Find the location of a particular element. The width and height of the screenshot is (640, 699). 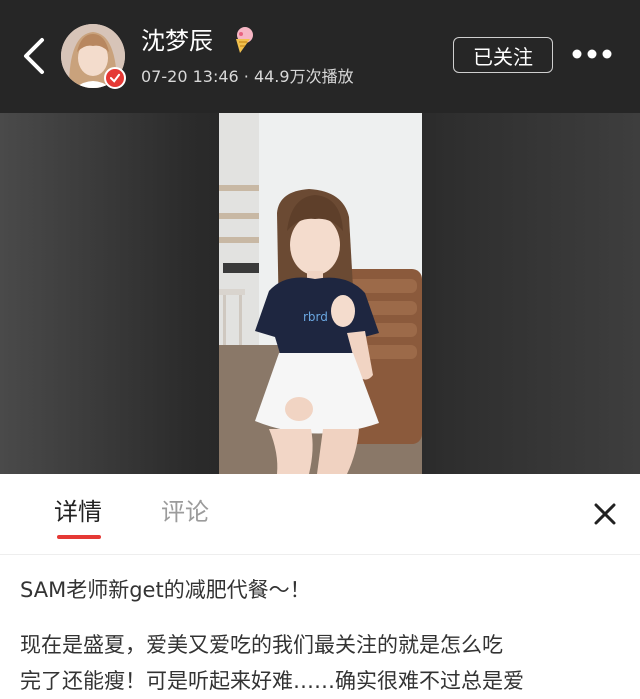

close-icon is located at coordinates (605, 514).